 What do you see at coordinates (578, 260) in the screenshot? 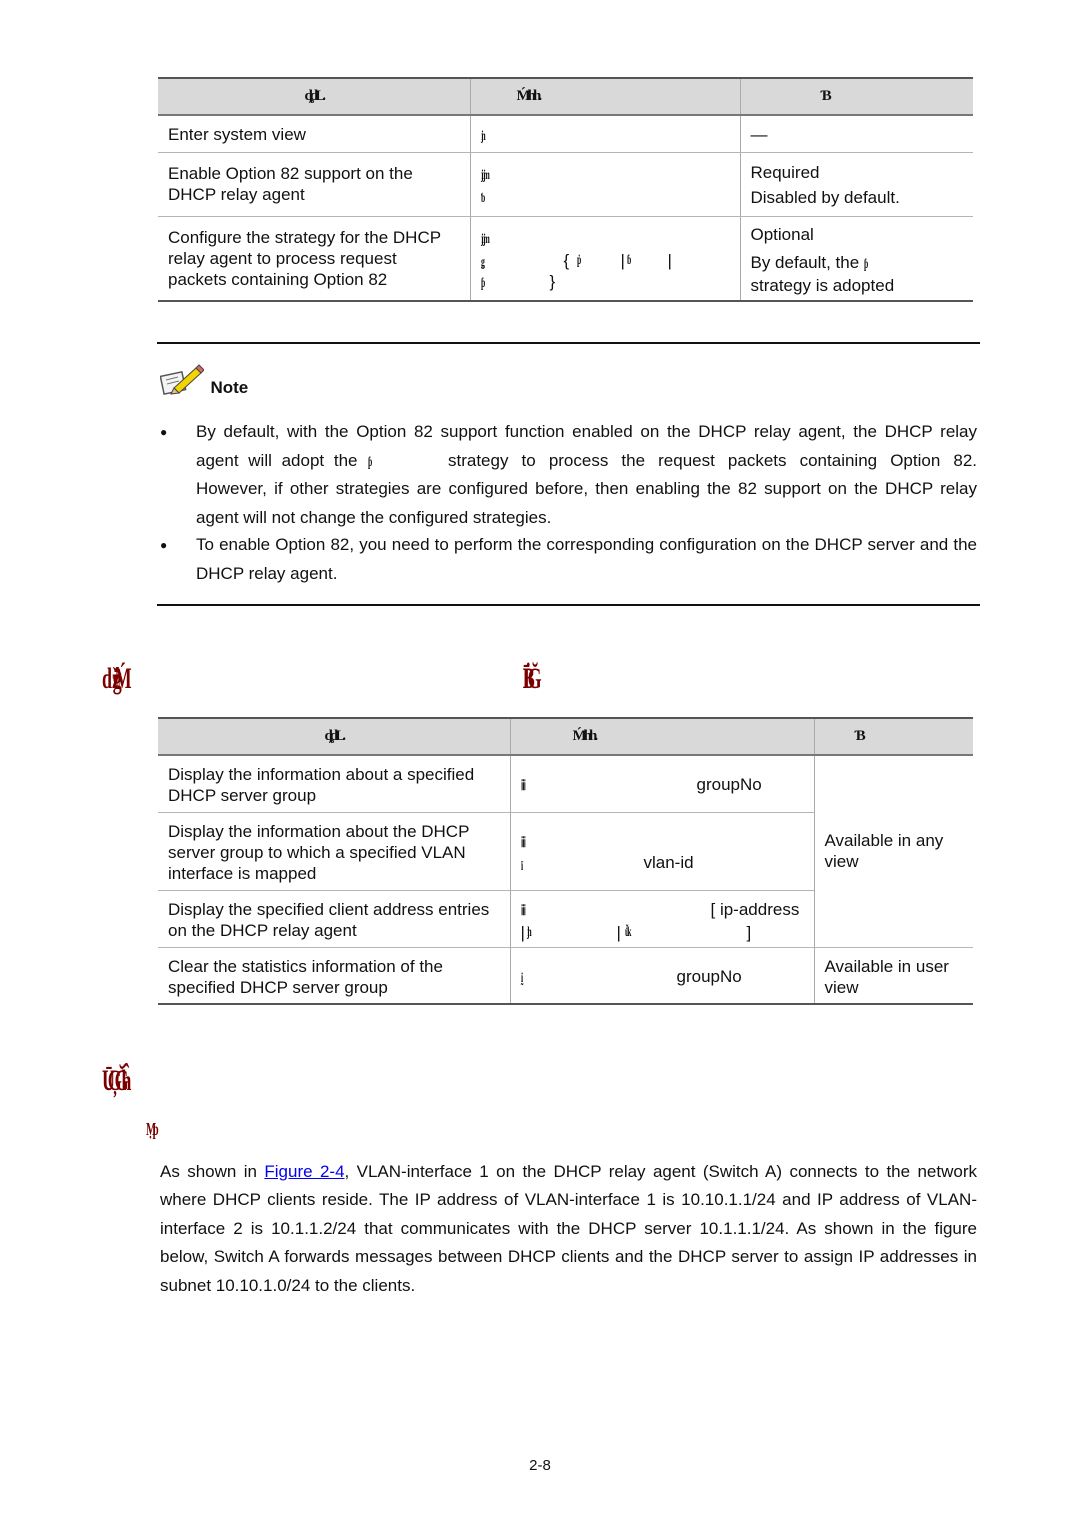
I see `command-option: ṗ` at bounding box center [578, 260].